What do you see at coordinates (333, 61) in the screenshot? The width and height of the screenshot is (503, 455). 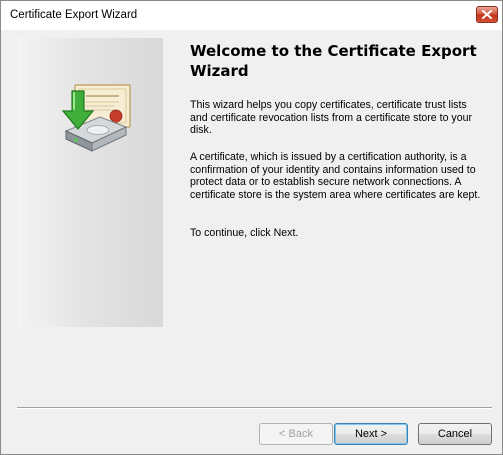 I see `wizard-heading: Welcome to the Certificate Export Wizard` at bounding box center [333, 61].